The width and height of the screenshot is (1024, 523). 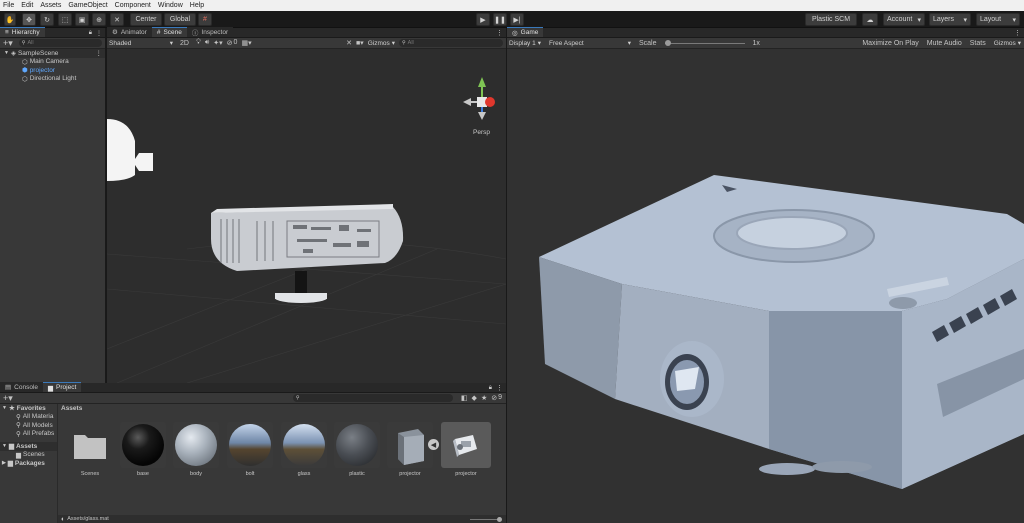 What do you see at coordinates (50, 5) in the screenshot?
I see `menu-assets: Assets` at bounding box center [50, 5].